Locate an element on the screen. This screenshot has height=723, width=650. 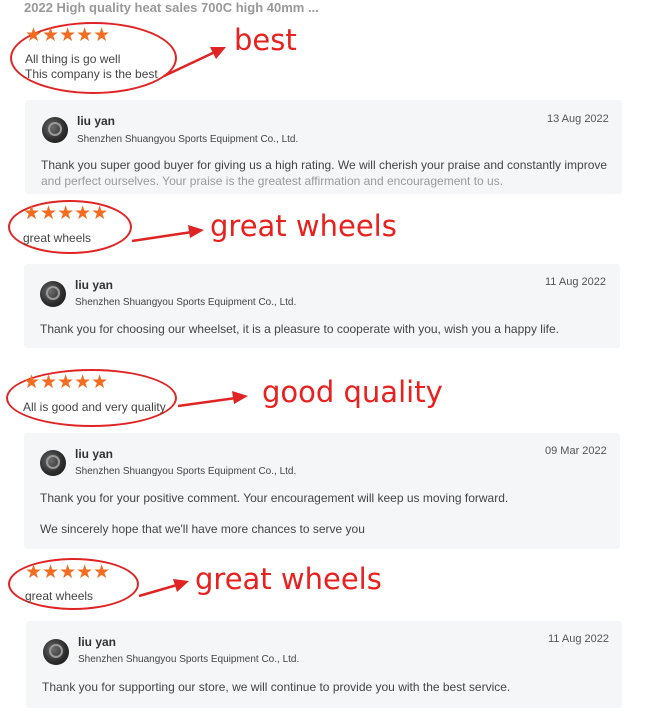
annotation-good-quality: good quality is located at coordinates (352, 392).